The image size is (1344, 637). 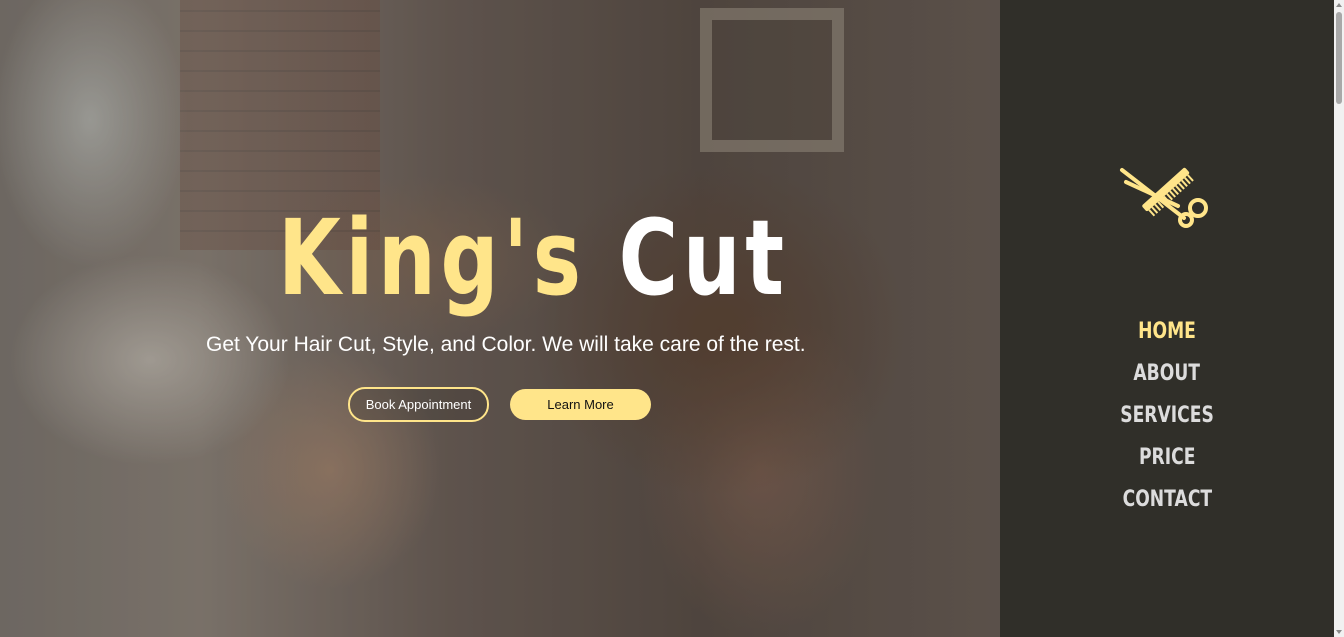 What do you see at coordinates (1167, 416) in the screenshot?
I see `nav-link-services: SERVICES` at bounding box center [1167, 416].